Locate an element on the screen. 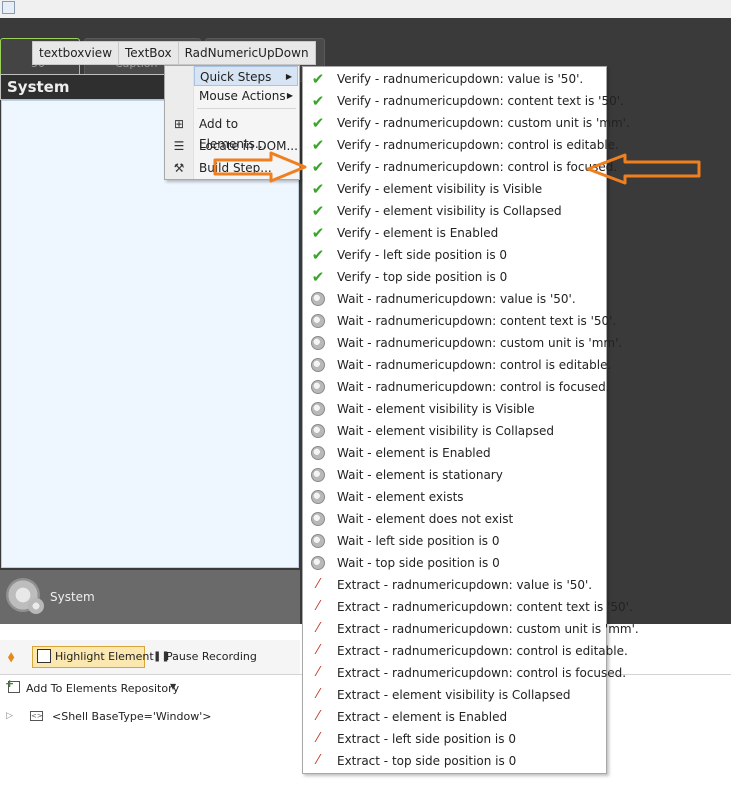 The height and width of the screenshot is (801, 731). quick-step-label: Verify - left side position is 0 is located at coordinates (422, 255).